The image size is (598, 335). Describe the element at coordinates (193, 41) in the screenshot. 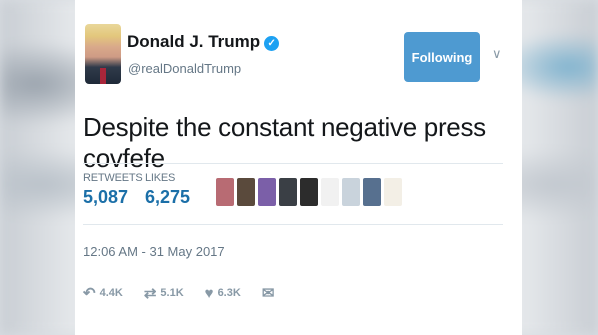

I see `author-name: Donald J. Trump` at that location.